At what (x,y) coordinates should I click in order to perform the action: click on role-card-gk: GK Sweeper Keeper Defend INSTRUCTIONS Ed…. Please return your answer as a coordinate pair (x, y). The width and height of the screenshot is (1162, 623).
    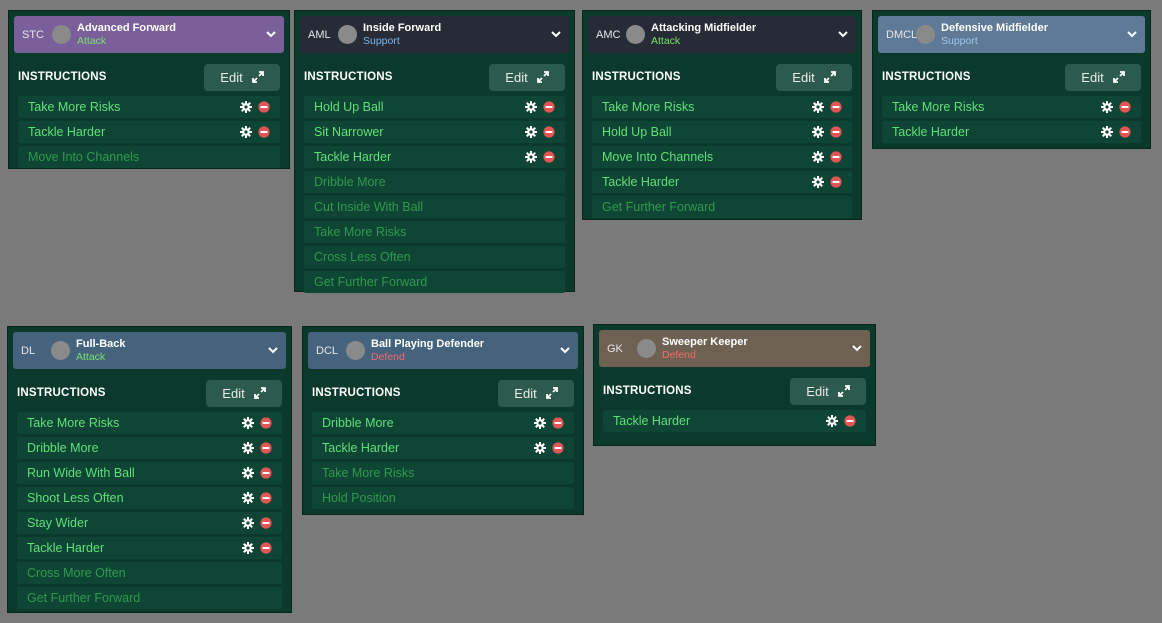
    Looking at the image, I should click on (734, 385).